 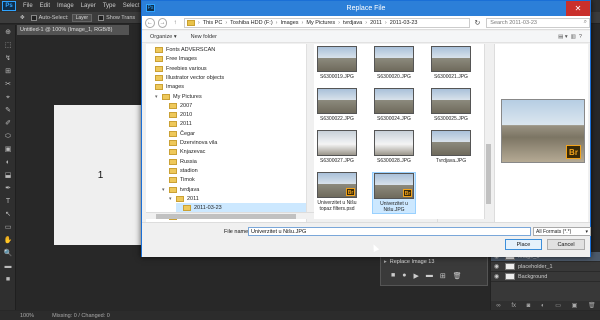 I want to click on forward-button: →, so click(x=162, y=22).